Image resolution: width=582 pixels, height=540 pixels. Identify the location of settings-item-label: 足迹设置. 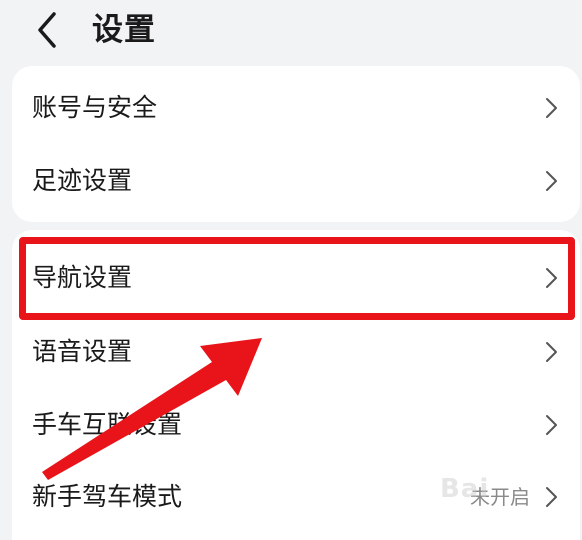
(82, 180).